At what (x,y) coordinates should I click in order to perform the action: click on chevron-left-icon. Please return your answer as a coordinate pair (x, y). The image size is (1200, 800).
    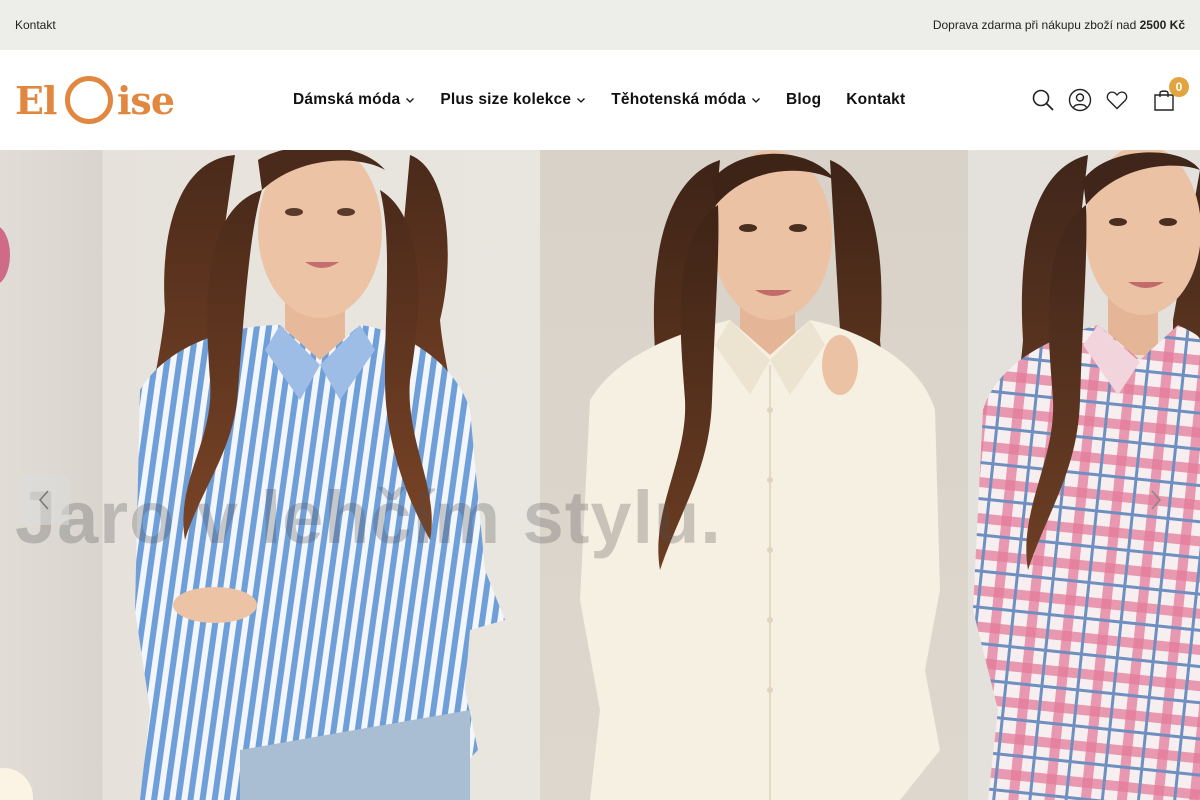
    Looking at the image, I should click on (43, 500).